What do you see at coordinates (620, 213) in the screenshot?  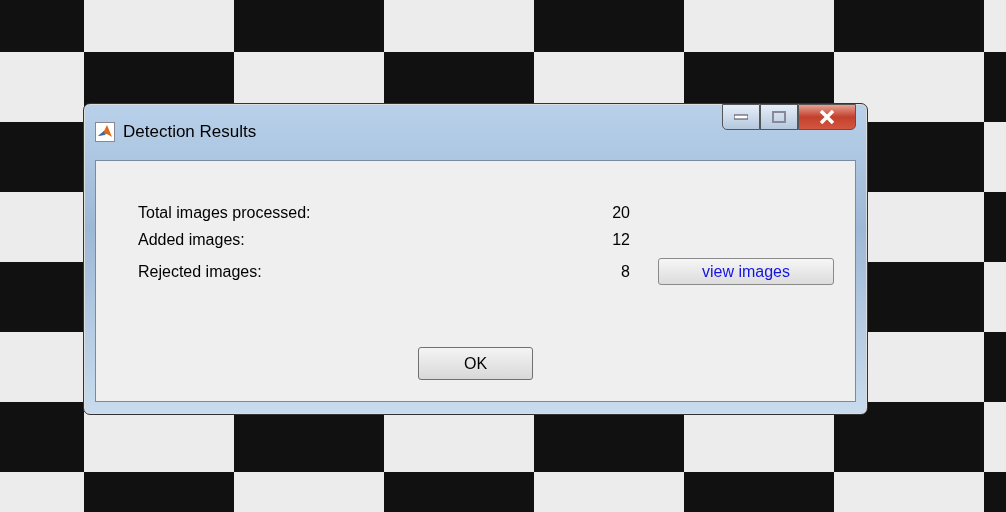 I see `stat-value: 20` at bounding box center [620, 213].